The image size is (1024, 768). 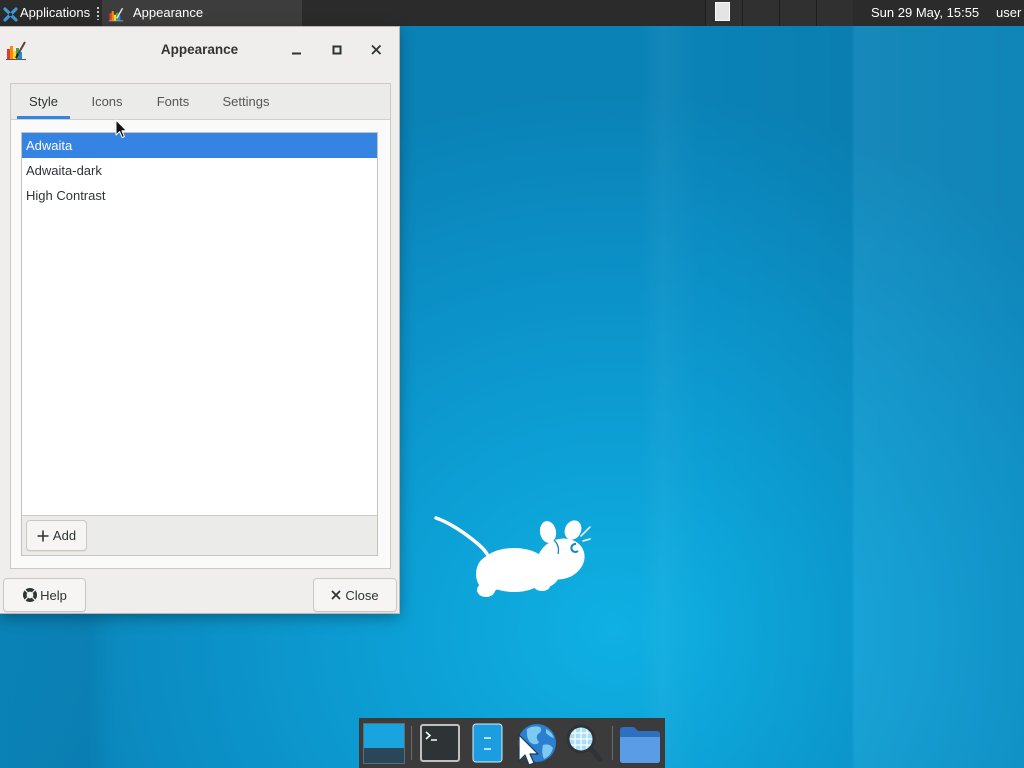 I want to click on workspace-window-thumbnail, so click(x=722, y=11).